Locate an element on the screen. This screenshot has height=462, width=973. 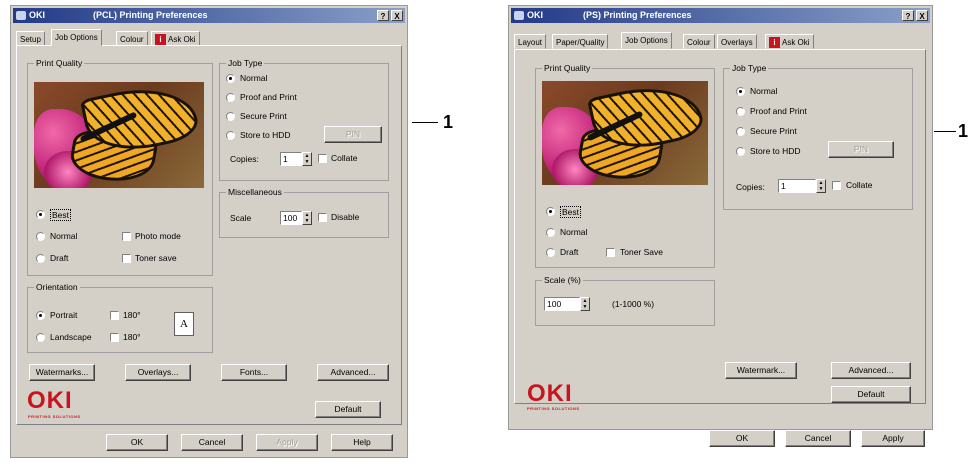
rotate-180-landscape-checkbox is located at coordinates (114, 337).